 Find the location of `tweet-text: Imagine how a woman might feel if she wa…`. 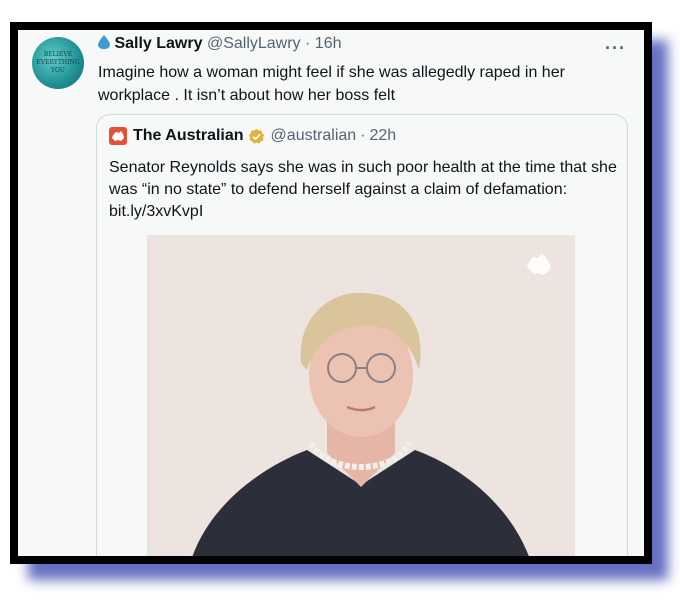

tweet-text: Imagine how a woman might feel if she wa… is located at coordinates (331, 84).